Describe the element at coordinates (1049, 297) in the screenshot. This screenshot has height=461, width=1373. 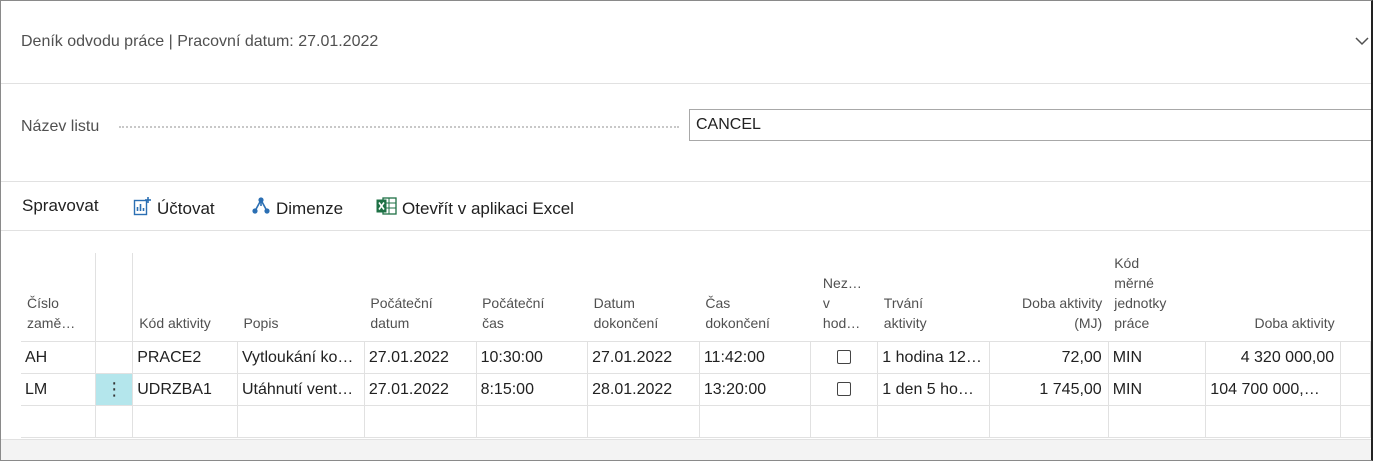
I see `column-header-duration-uom: Doba aktivity (MJ)` at that location.